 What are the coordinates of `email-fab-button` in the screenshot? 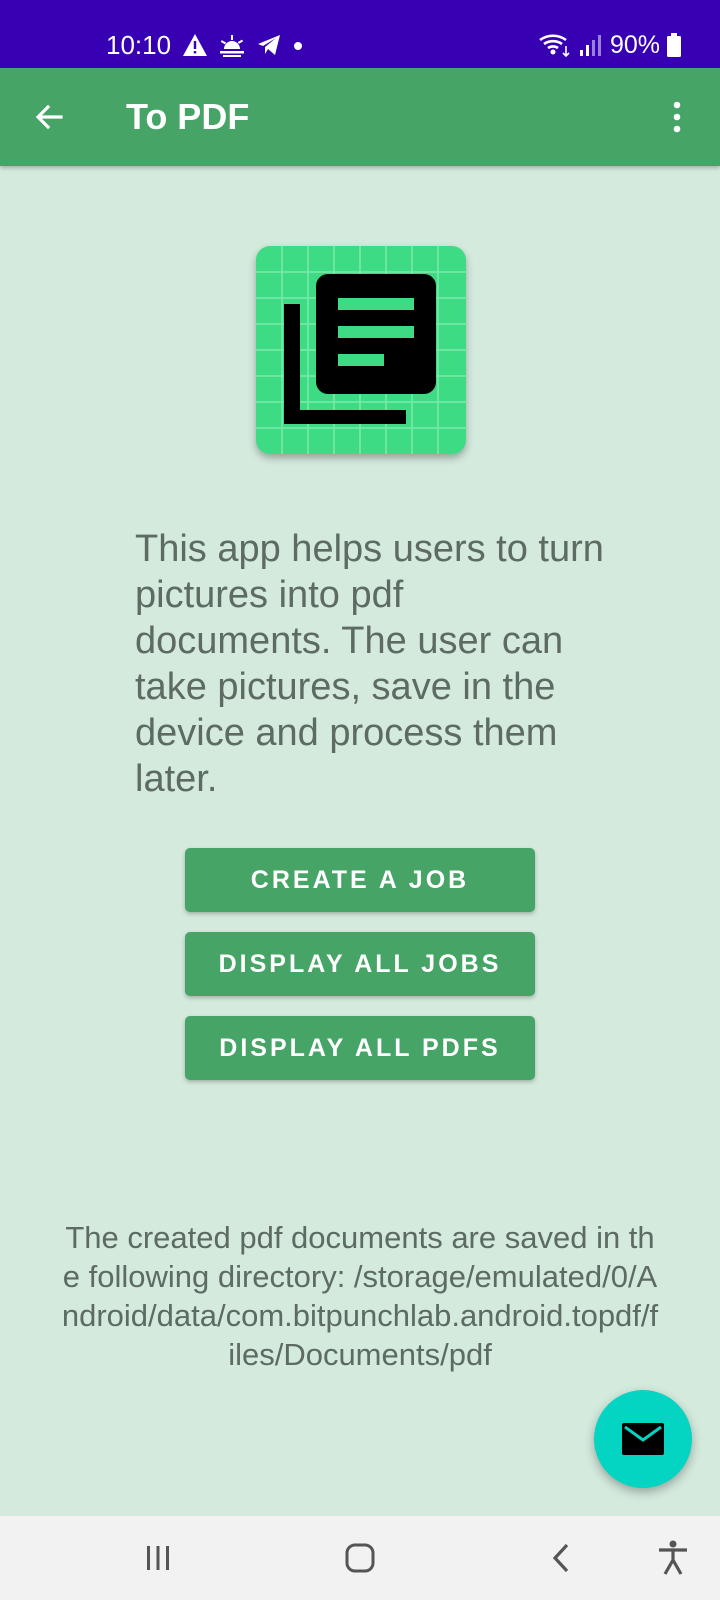 It's located at (643, 1439).